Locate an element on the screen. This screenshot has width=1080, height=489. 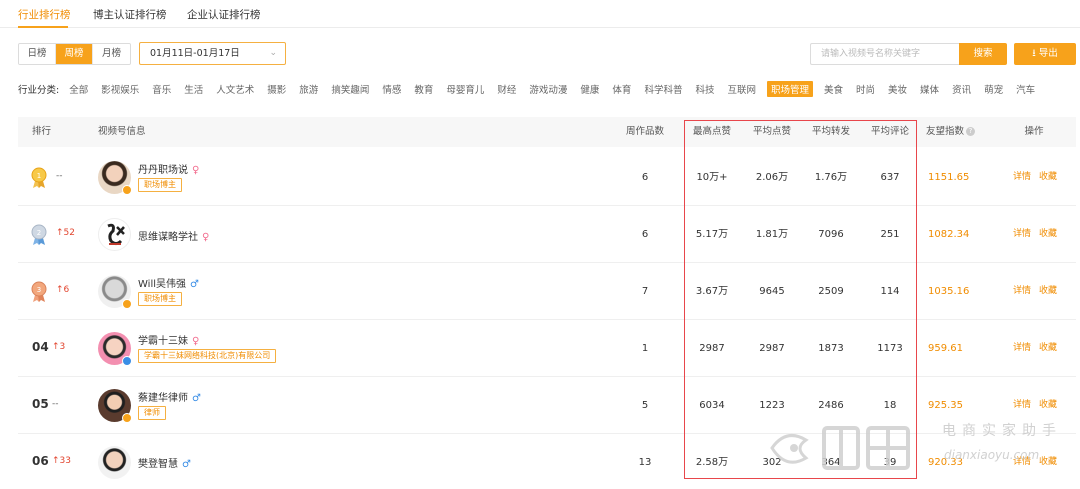
category-label: 行业分类: is located at coordinates (39, 90).